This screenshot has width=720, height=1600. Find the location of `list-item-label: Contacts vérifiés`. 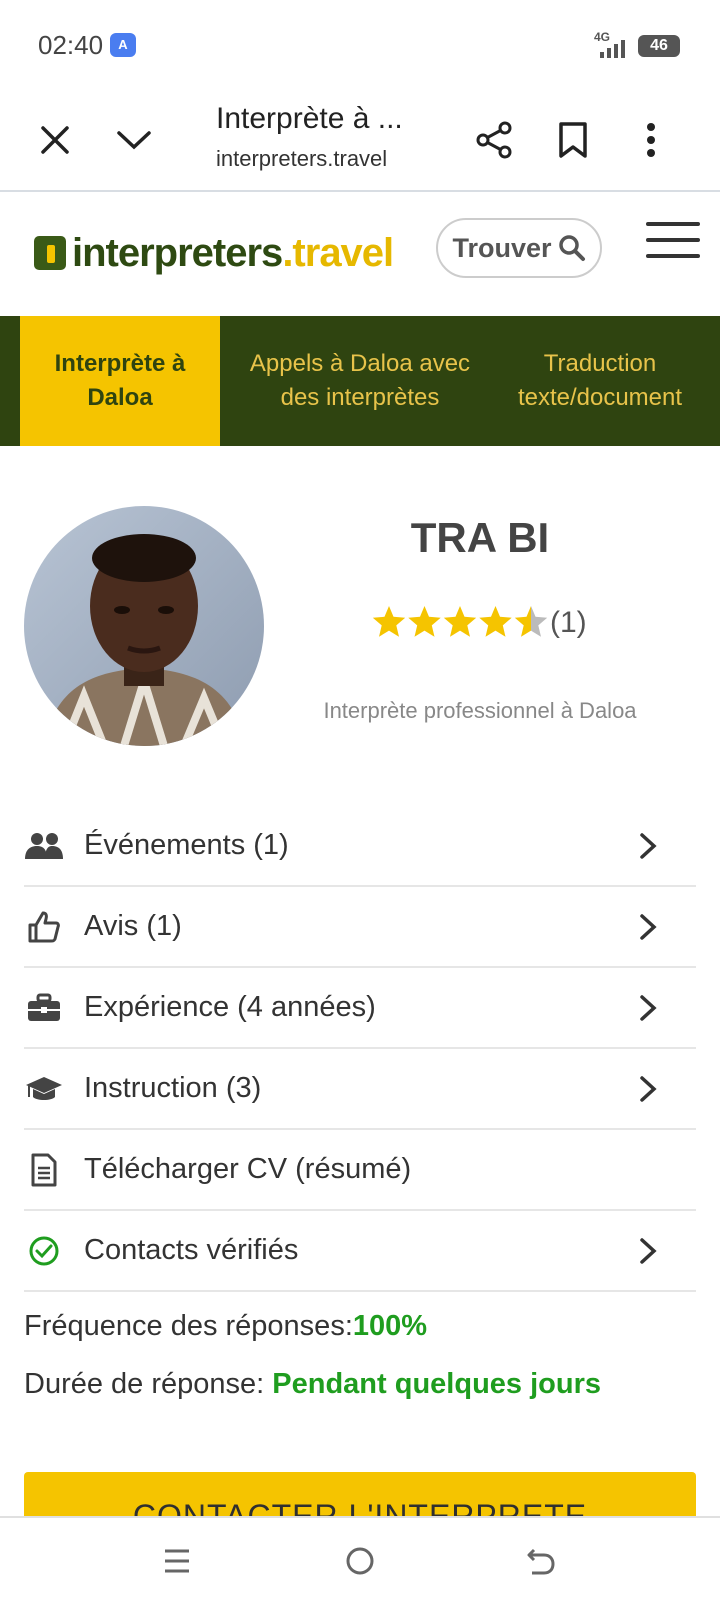

list-item-label: Contacts vérifiés is located at coordinates (191, 1250).